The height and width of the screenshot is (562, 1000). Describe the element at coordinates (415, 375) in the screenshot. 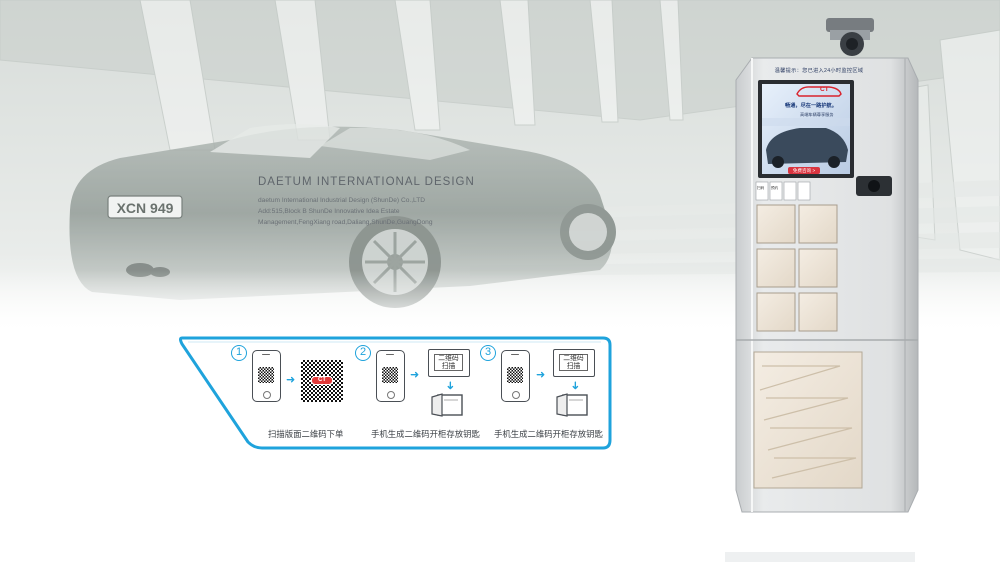

I see `step-2-arrow-icon: ➜` at that location.